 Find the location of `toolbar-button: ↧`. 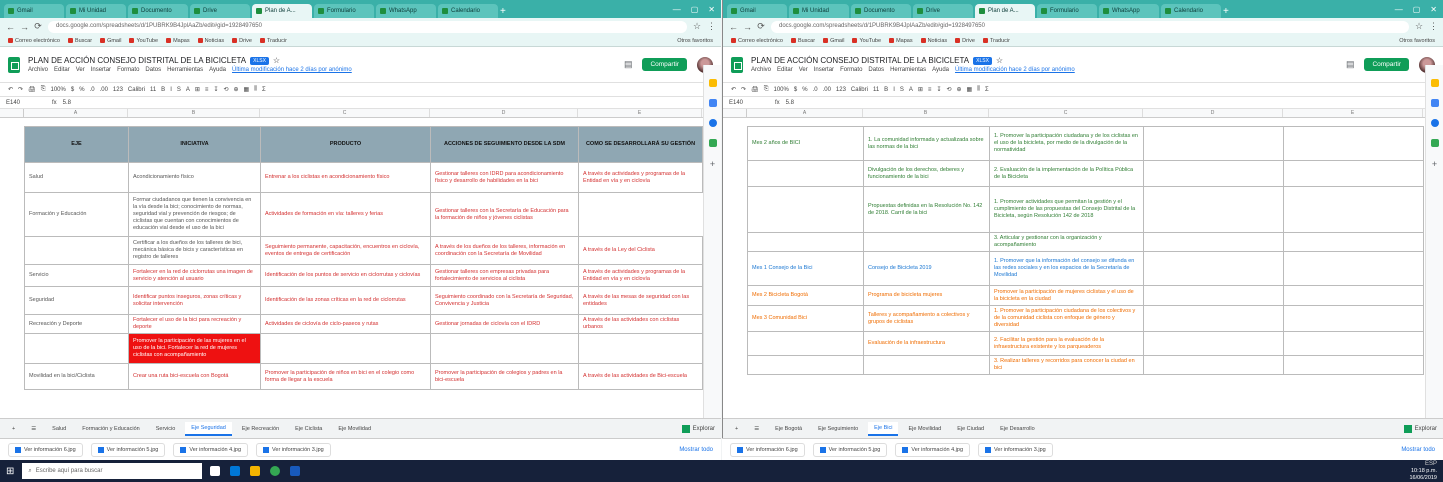

toolbar-button: ↧ is located at coordinates (215, 89).